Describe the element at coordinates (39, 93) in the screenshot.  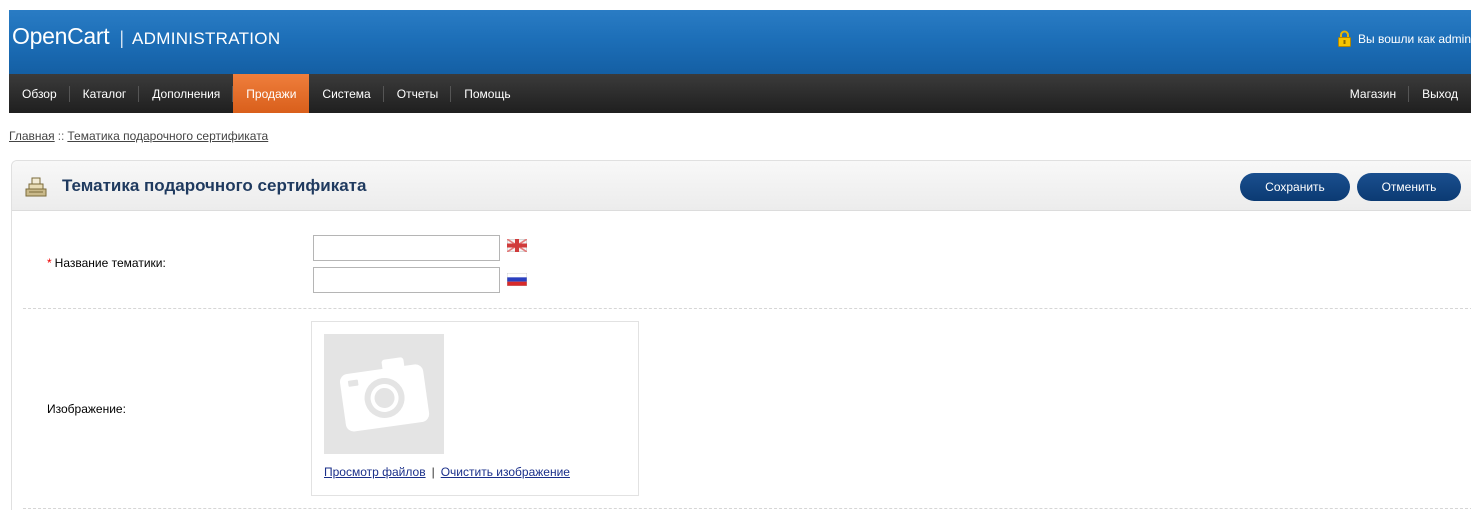
I see `menu-item-overview: Обзор` at that location.